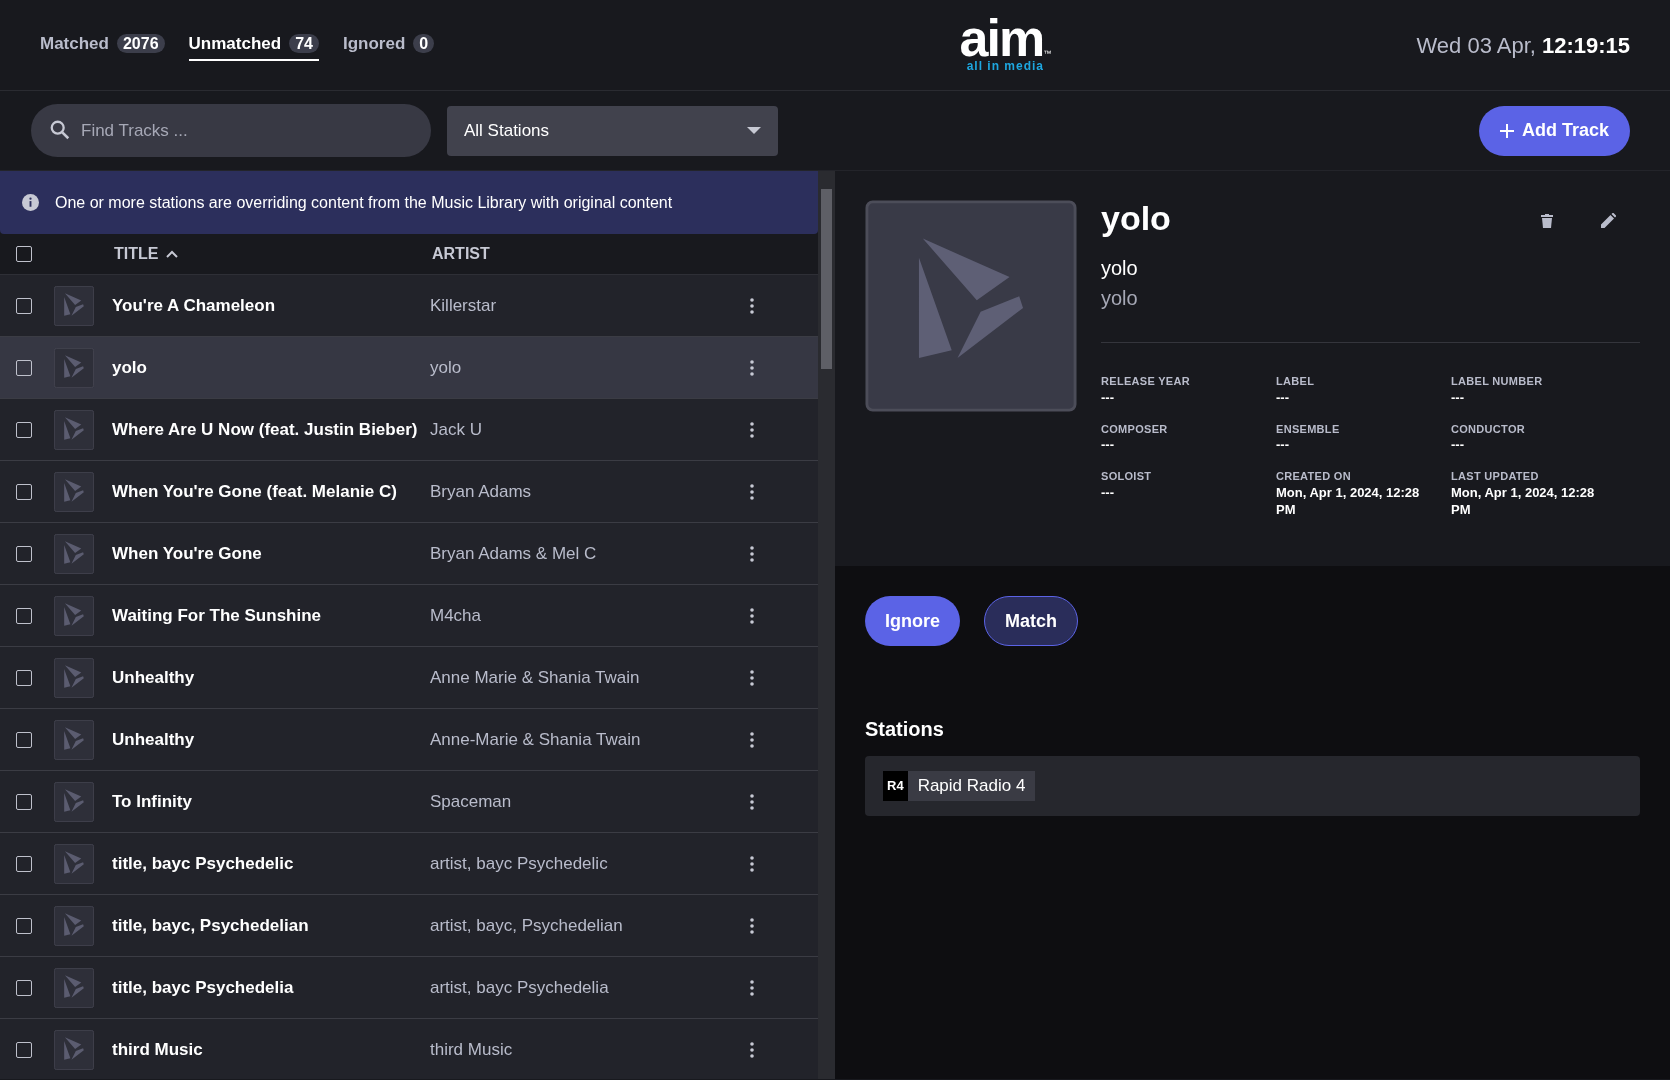 This screenshot has width=1670, height=1080. Describe the element at coordinates (304, 44) in the screenshot. I see `count-badge: 74` at that location.